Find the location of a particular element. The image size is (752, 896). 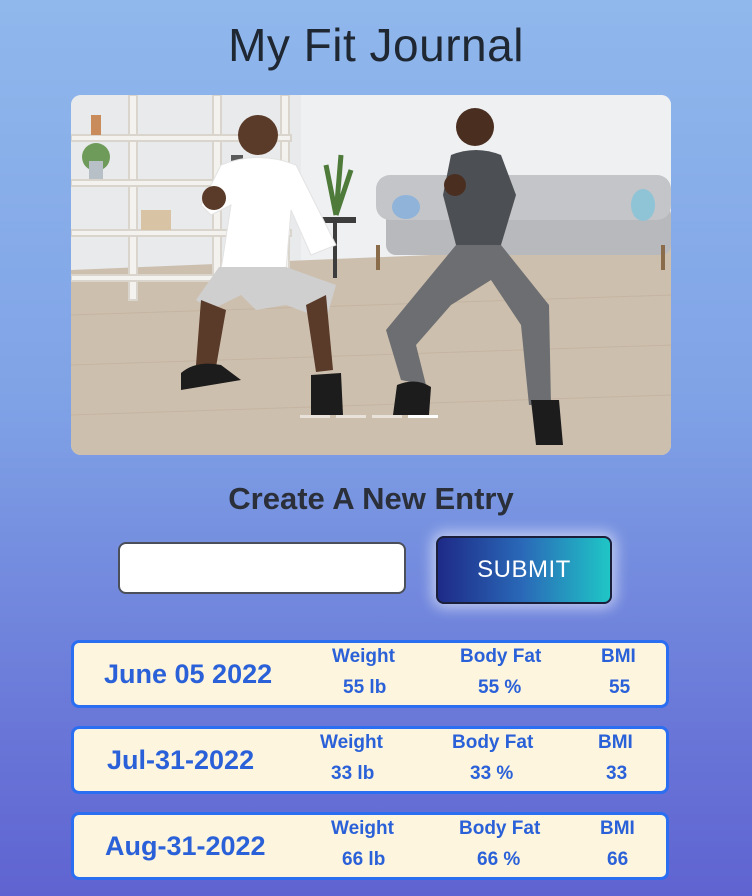

body-fat-value: 33 % is located at coordinates (492, 773).